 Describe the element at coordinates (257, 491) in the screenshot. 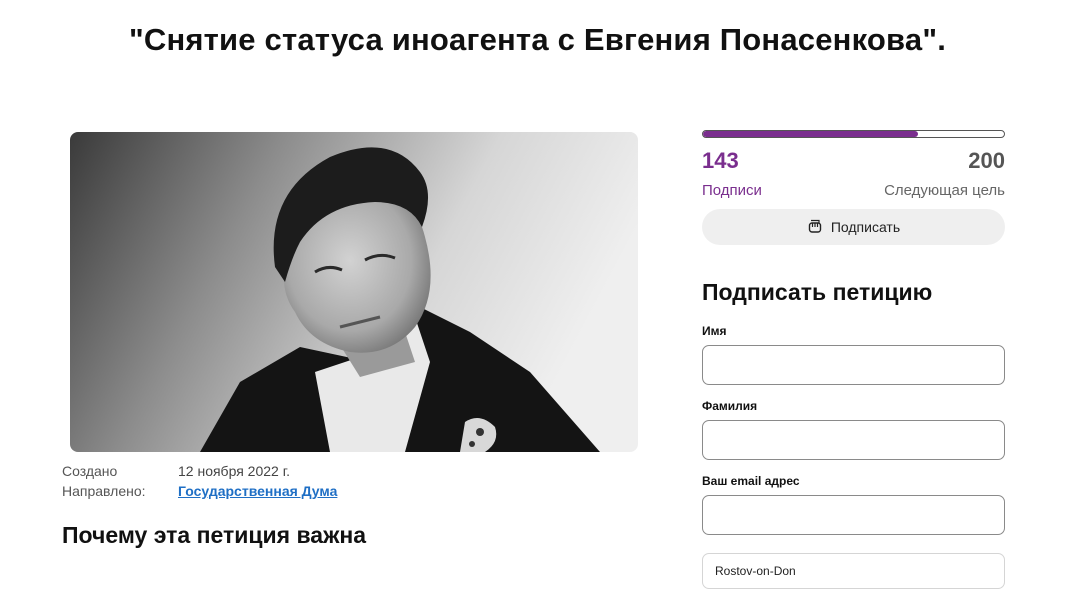

I see `recipient-link: Государственная Дума` at that location.